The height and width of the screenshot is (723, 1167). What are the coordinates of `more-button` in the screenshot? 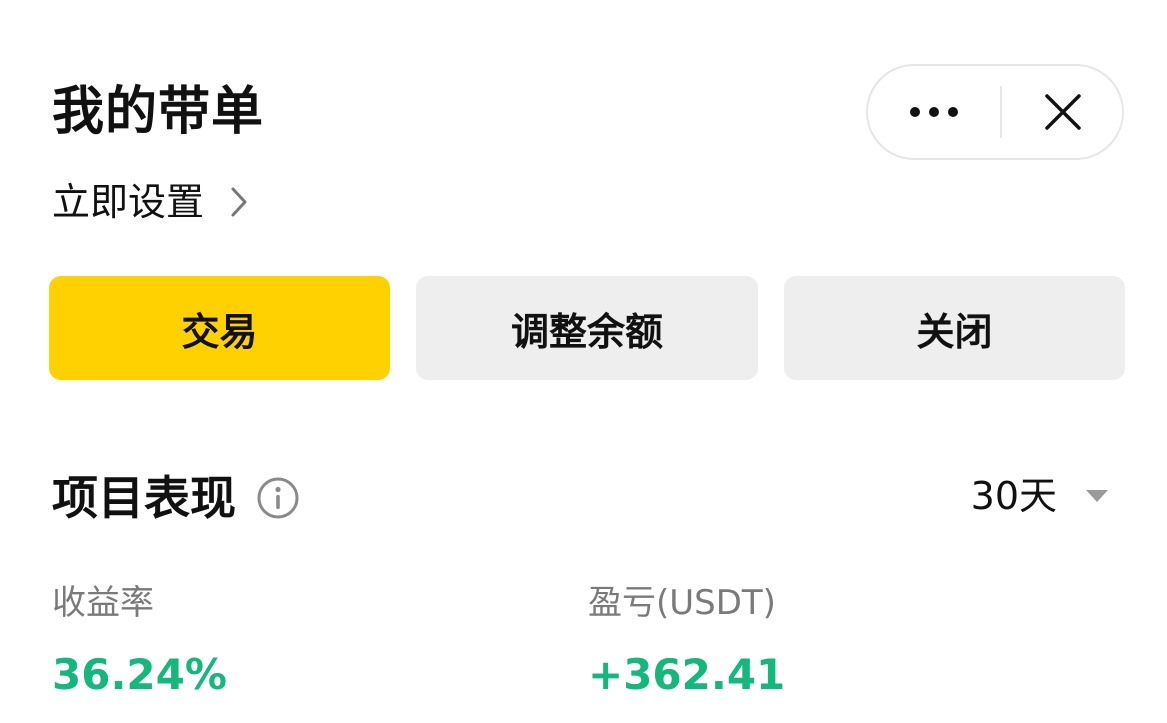 It's located at (934, 112).